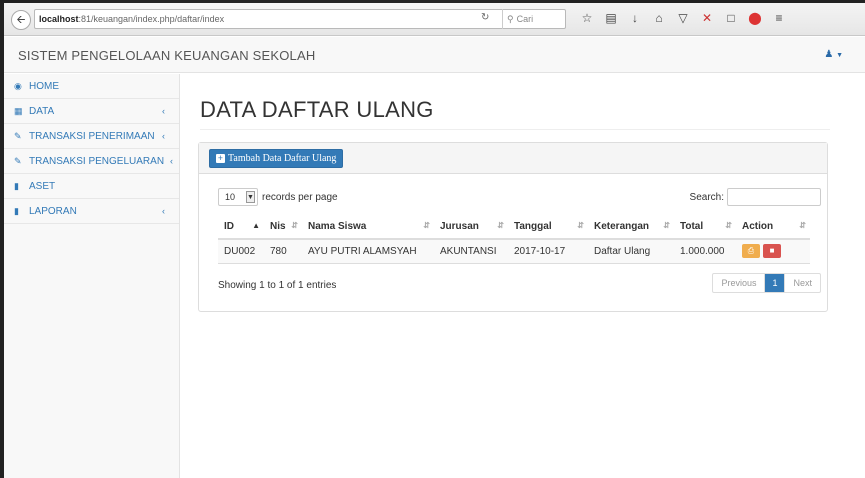  What do you see at coordinates (758, 226) in the screenshot?
I see `column-label: Action` at bounding box center [758, 226].